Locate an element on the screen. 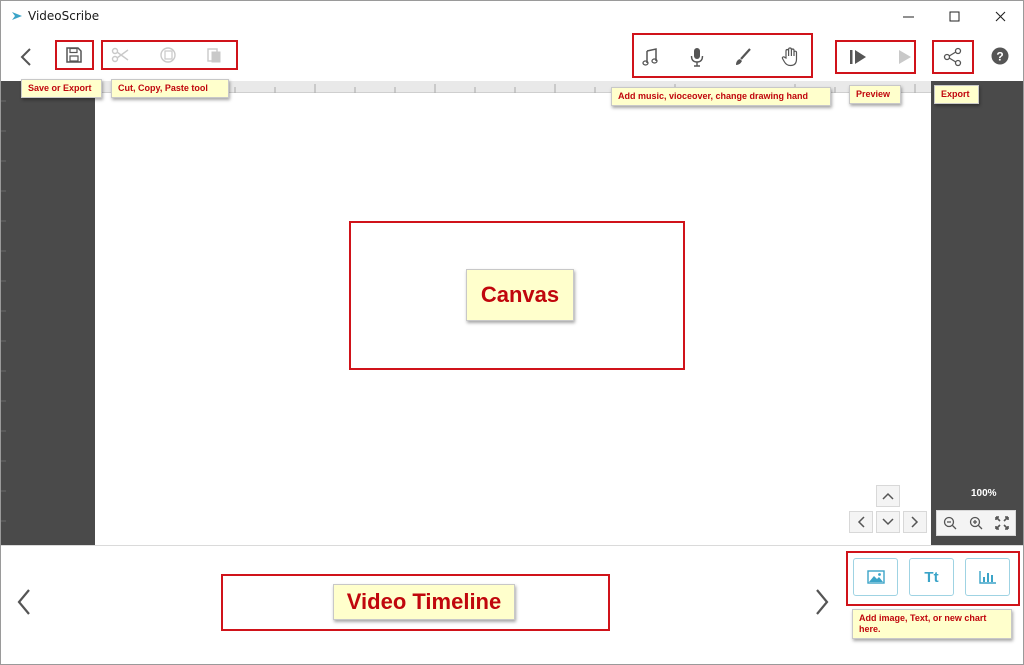  paste-button is located at coordinates (214, 55).